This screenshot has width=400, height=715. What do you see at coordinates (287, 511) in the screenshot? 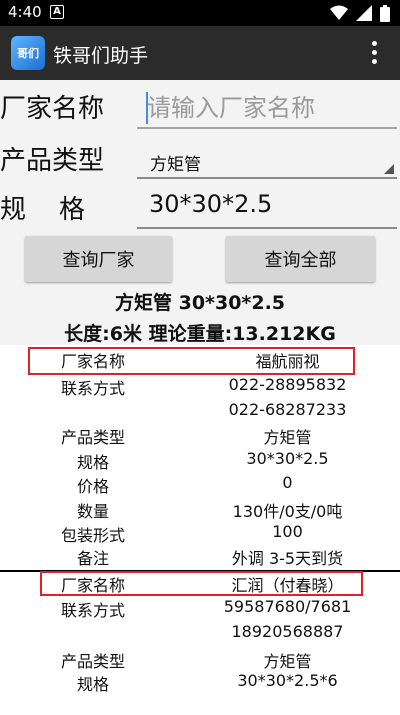
I see `row-value: 130件/0支/0吨` at bounding box center [287, 511].